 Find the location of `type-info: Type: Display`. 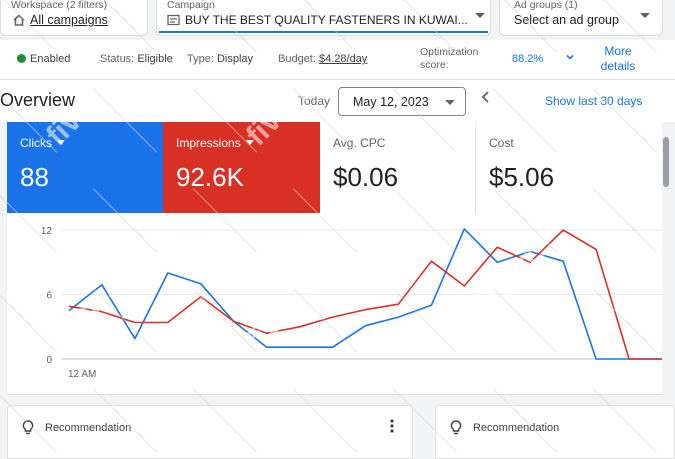

type-info: Type: Display is located at coordinates (220, 59).